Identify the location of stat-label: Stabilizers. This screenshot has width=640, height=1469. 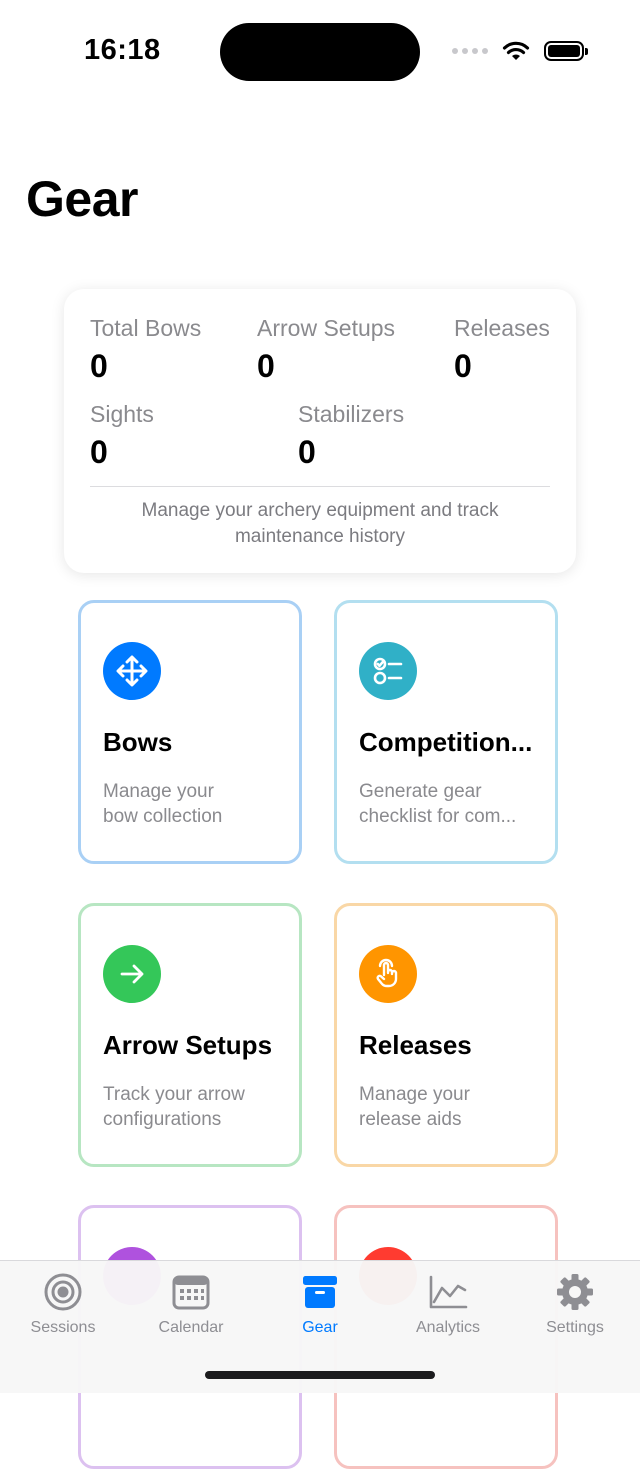
(351, 414).